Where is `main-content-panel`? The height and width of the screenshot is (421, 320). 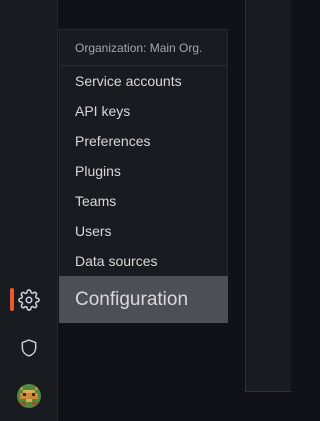
main-content-panel is located at coordinates (268, 196).